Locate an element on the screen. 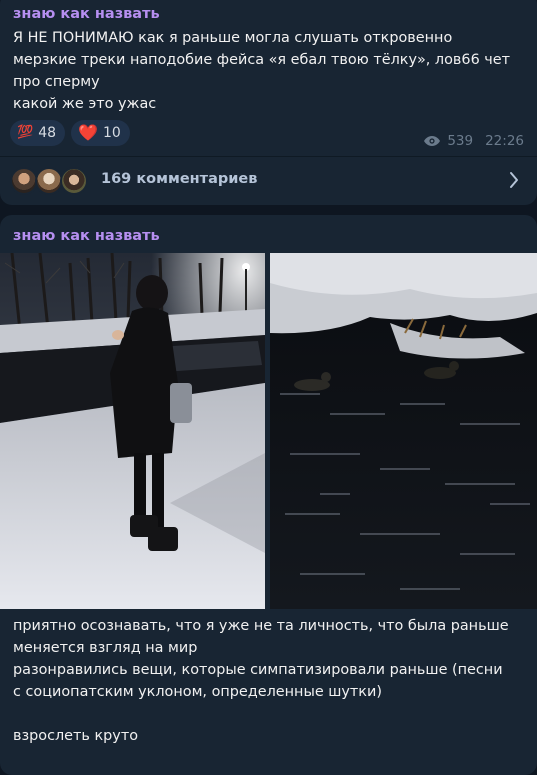  message-line is located at coordinates (269, 714).